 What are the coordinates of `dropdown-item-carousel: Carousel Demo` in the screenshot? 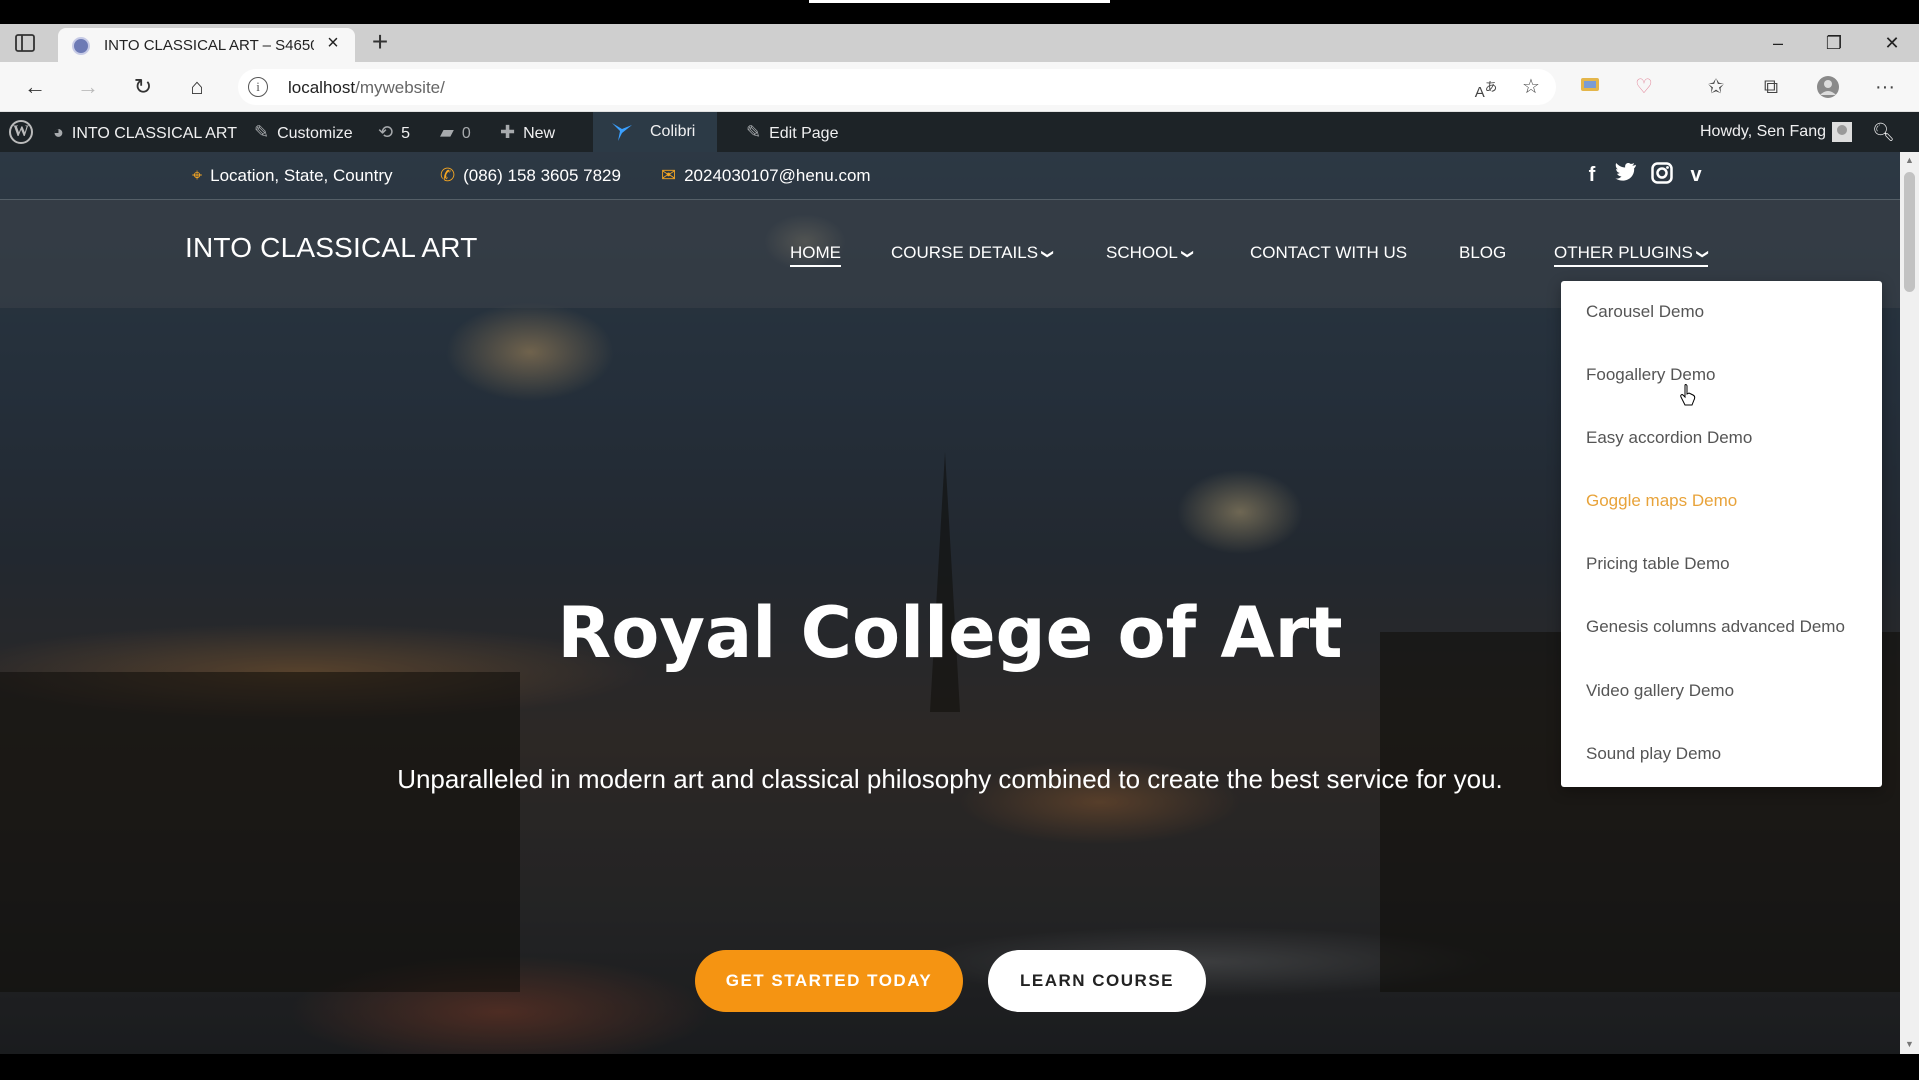 It's located at (1645, 312).